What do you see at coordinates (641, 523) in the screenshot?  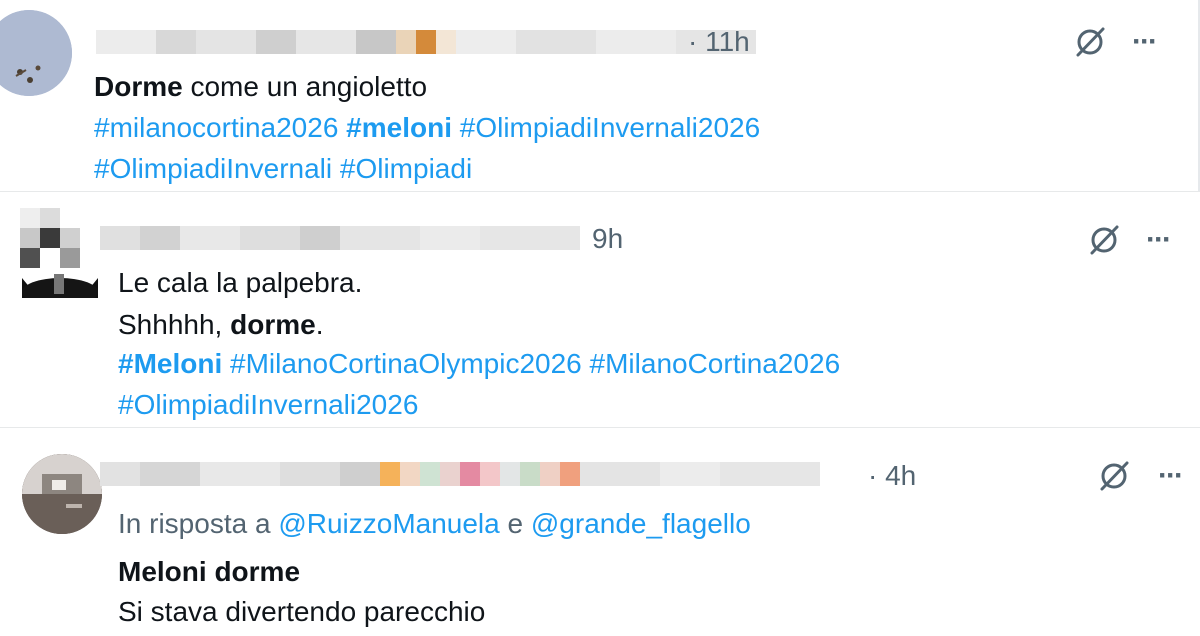 I see `mention-link: @grande_flagello` at bounding box center [641, 523].